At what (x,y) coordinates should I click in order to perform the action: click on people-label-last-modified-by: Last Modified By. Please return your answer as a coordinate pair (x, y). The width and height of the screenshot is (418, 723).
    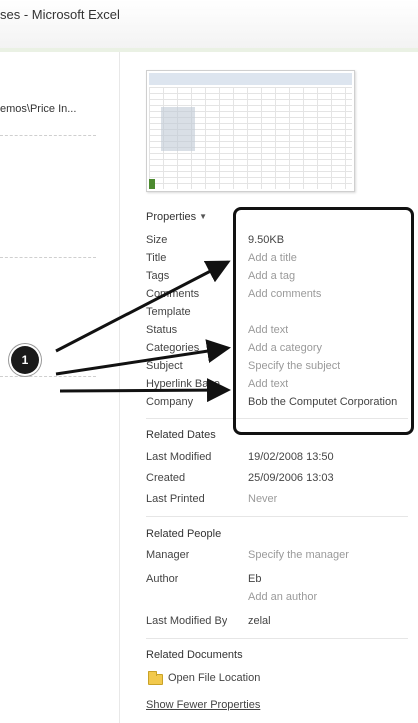
    Looking at the image, I should click on (187, 621).